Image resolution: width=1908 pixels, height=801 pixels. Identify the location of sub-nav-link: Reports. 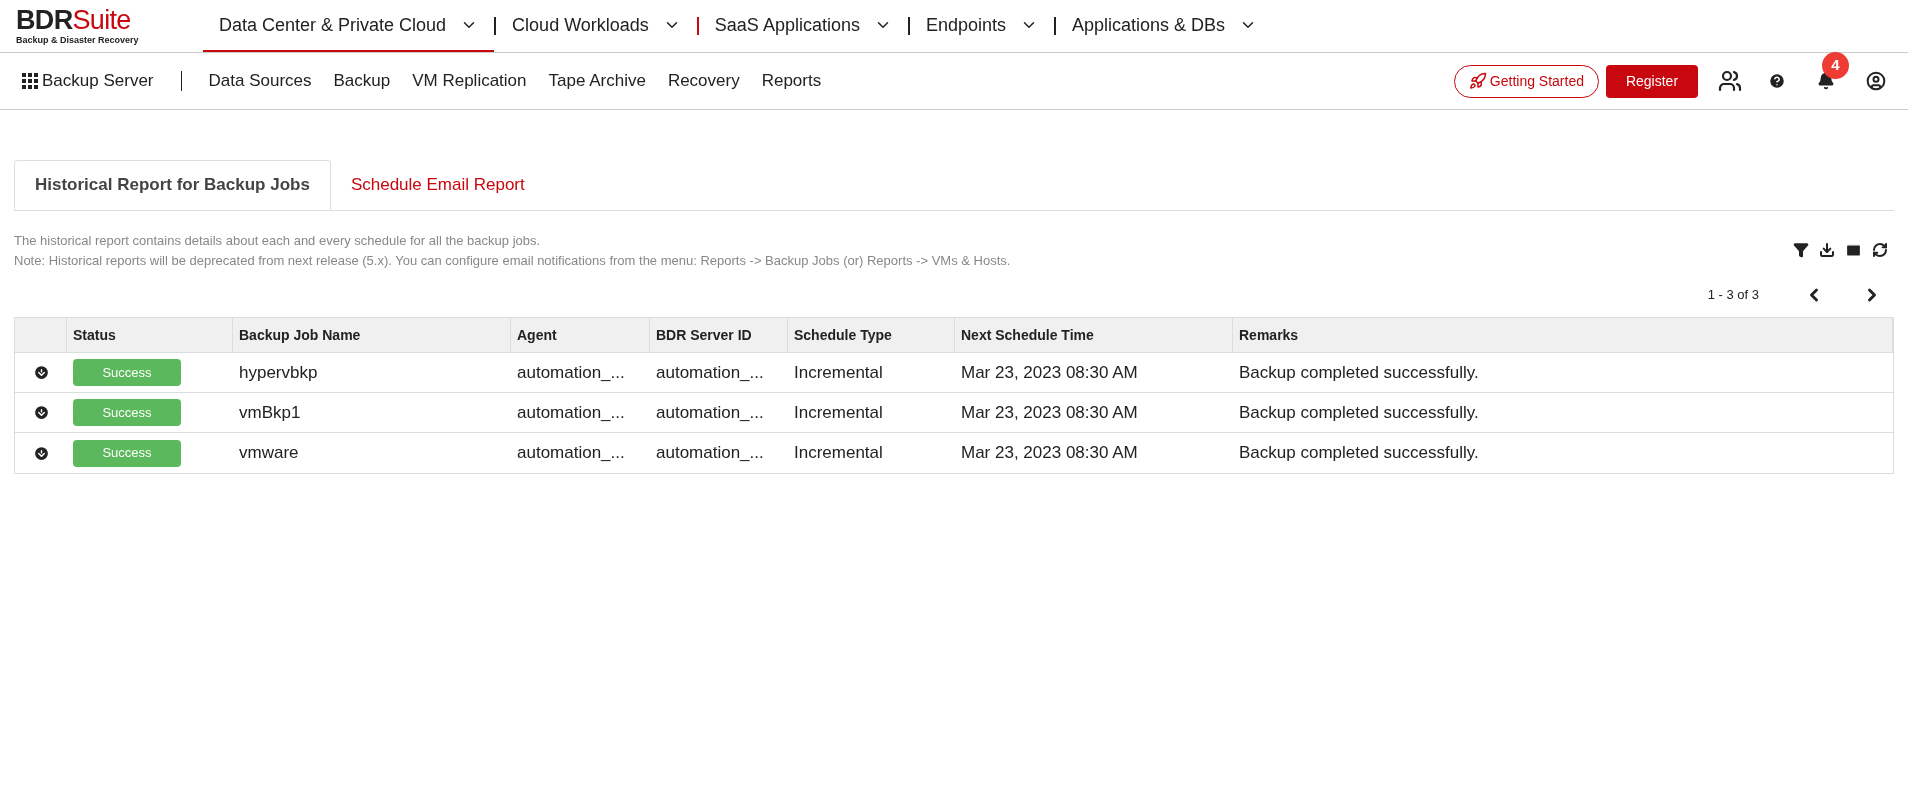
(791, 81).